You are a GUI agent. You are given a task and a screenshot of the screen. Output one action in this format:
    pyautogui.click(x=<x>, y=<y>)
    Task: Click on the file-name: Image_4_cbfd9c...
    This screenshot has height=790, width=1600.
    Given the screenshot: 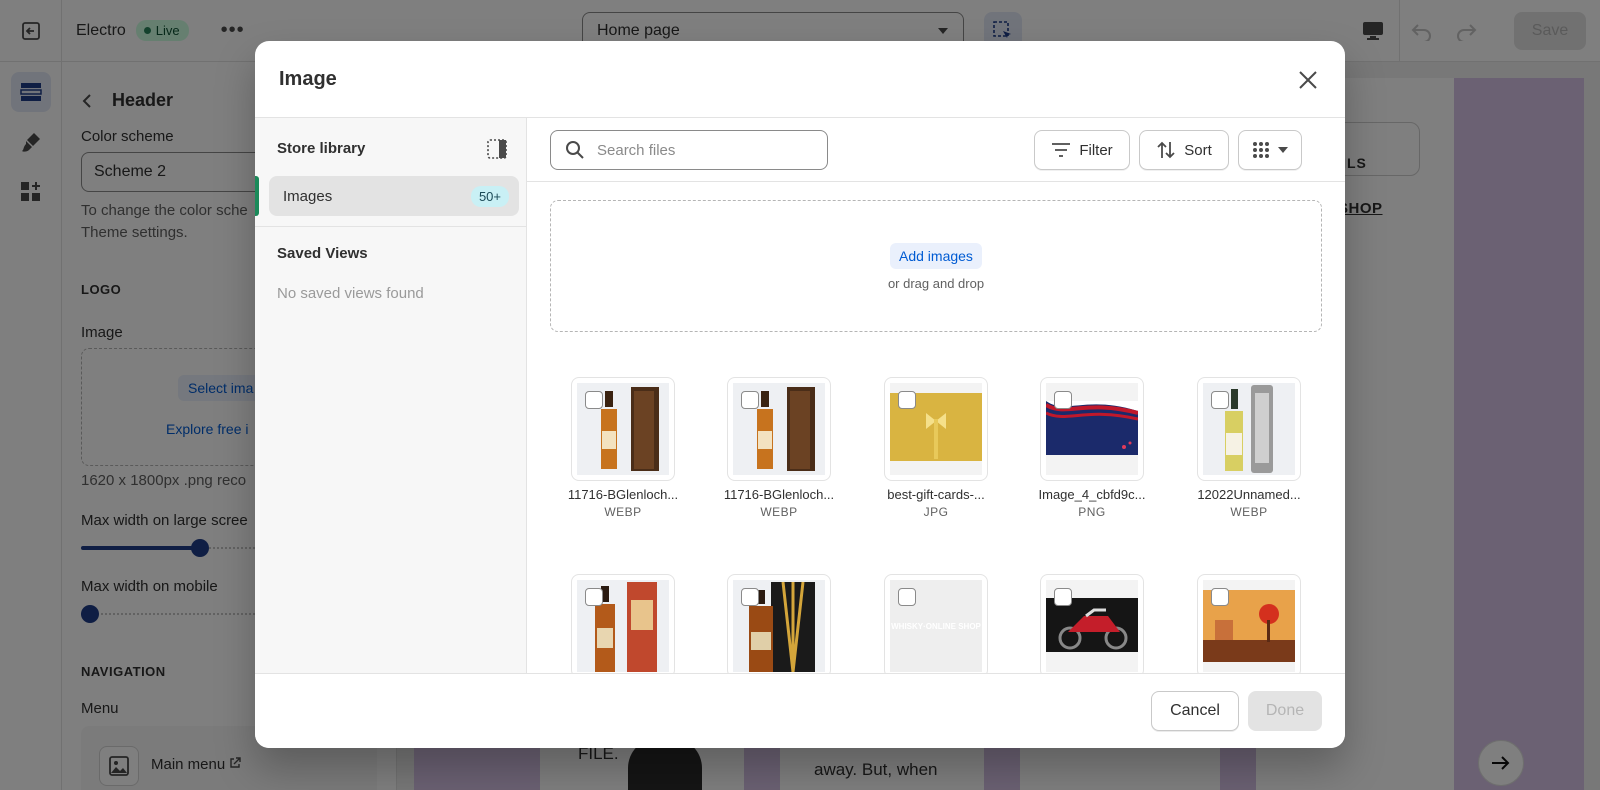 What is the action you would take?
    pyautogui.click(x=1092, y=494)
    